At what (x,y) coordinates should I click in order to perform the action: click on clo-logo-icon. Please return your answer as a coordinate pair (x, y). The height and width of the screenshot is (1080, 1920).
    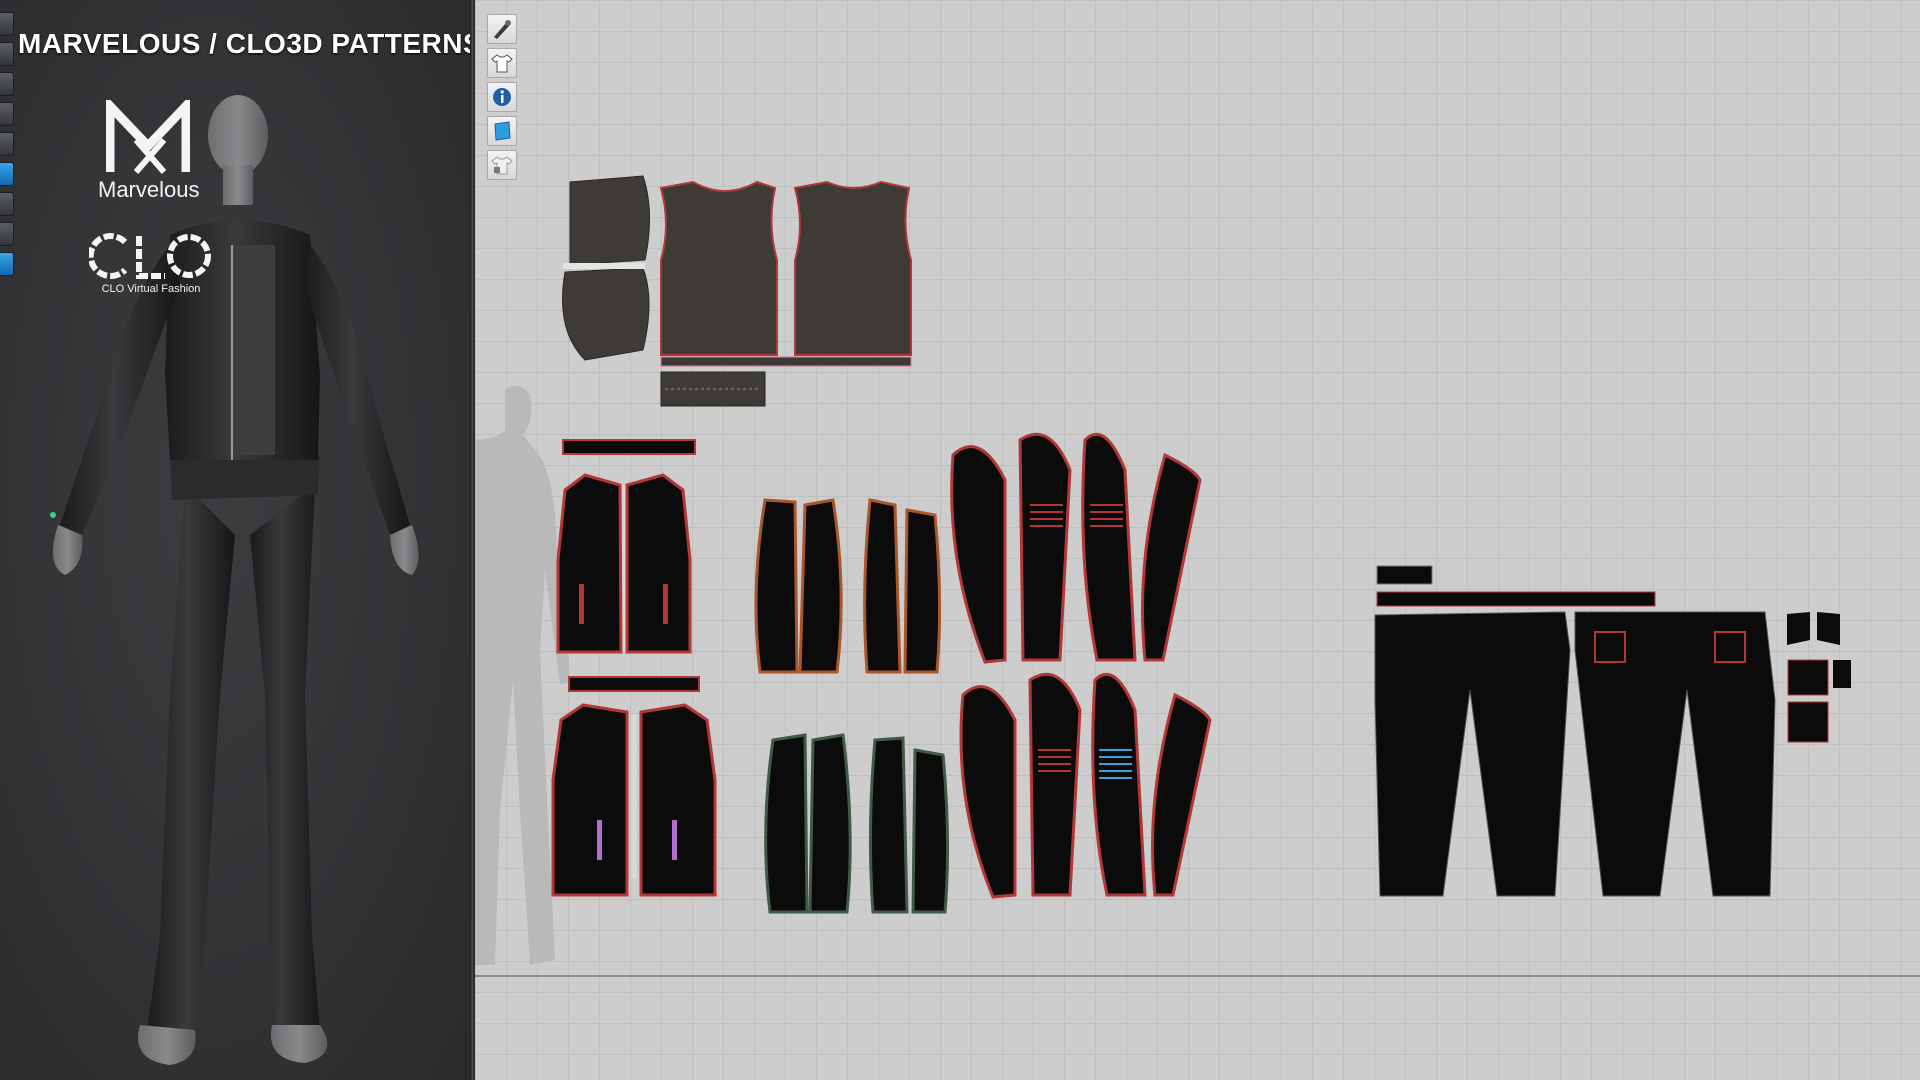
    Looking at the image, I should click on (149, 256).